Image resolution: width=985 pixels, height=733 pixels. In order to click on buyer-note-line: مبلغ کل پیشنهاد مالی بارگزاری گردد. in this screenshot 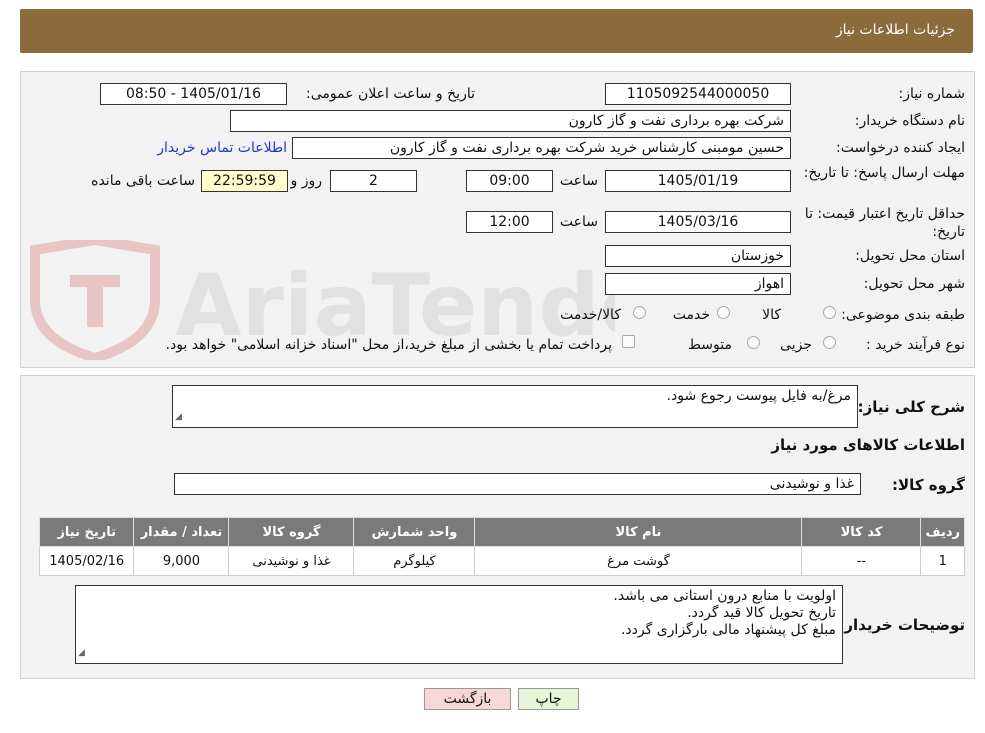, I will do `click(728, 630)`.